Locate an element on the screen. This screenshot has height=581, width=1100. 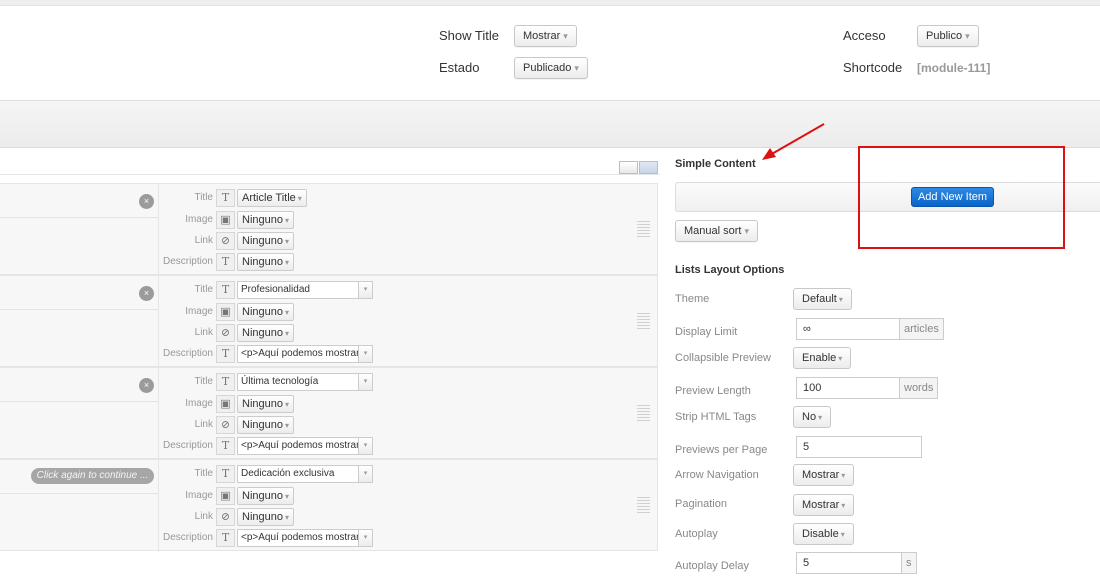
display-limit-input: ∞ is located at coordinates (848, 329).